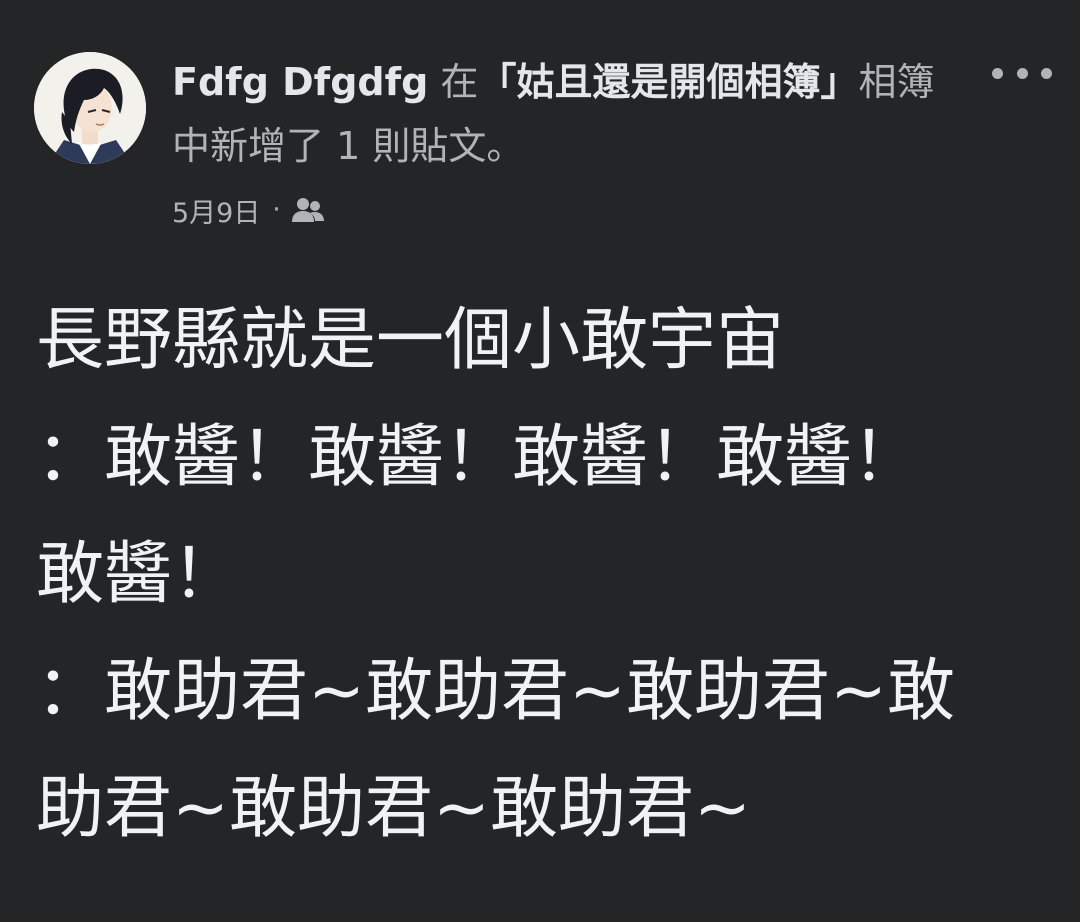  Describe the element at coordinates (300, 82) in the screenshot. I see `author-name: Fdfg Dfgdfg` at that location.